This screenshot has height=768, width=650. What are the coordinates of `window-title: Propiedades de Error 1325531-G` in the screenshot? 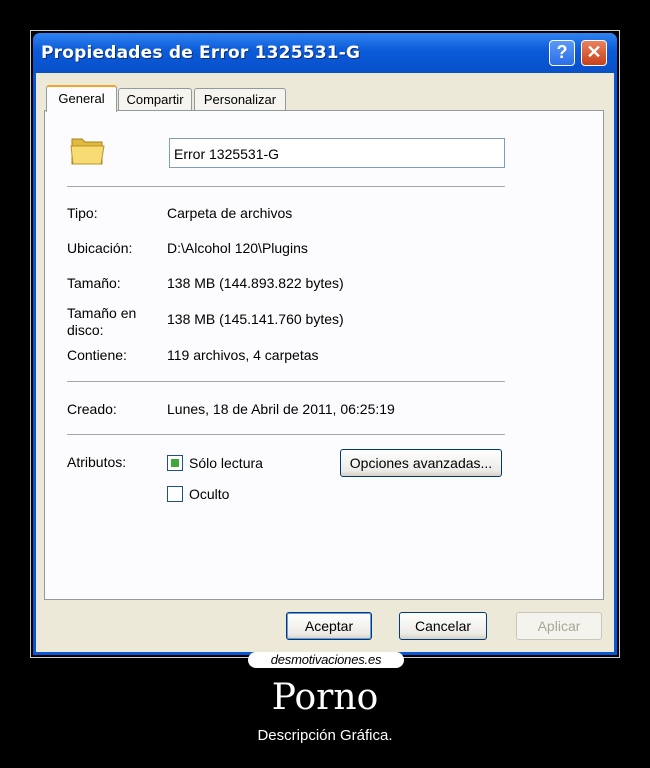 It's located at (201, 53).